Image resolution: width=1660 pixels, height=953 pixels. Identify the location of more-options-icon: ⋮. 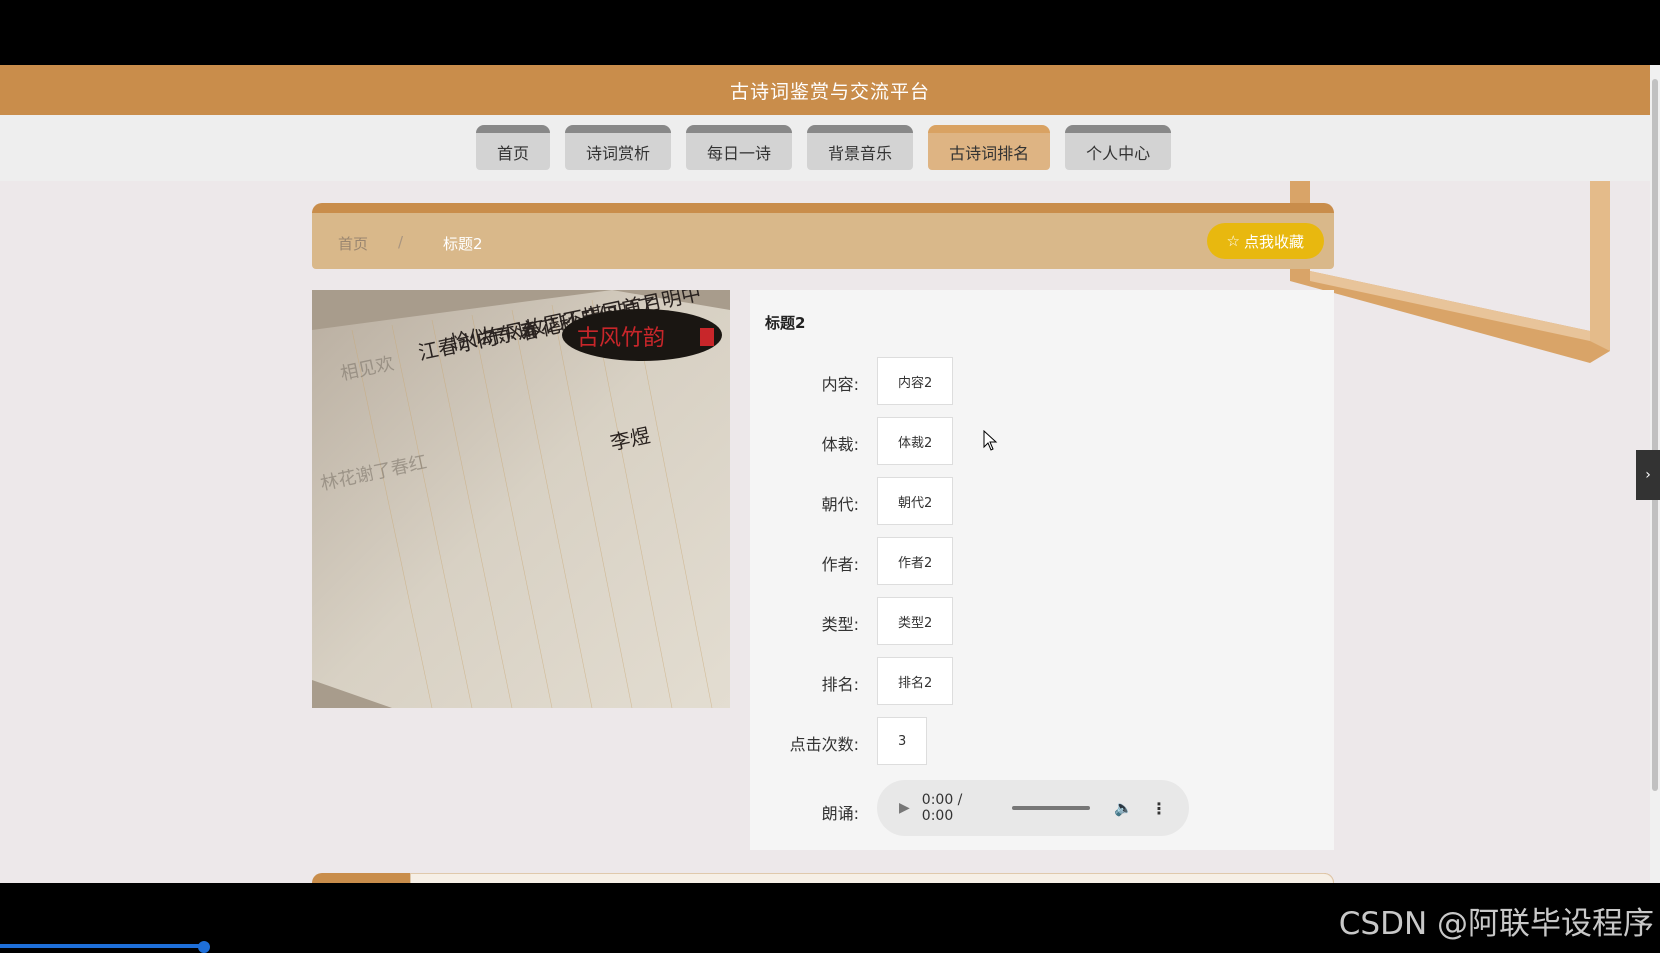
(1159, 808).